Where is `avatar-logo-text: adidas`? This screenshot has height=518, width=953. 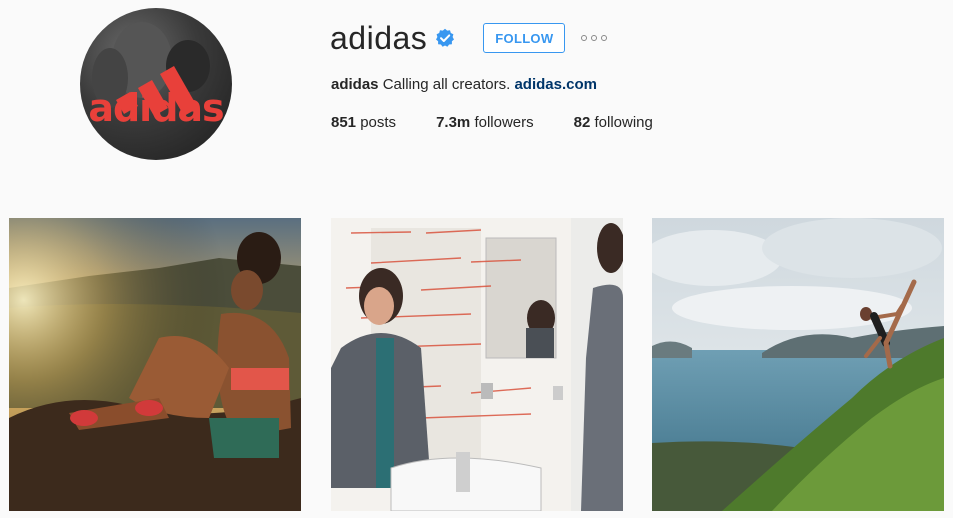 avatar-logo-text: adidas is located at coordinates (156, 108).